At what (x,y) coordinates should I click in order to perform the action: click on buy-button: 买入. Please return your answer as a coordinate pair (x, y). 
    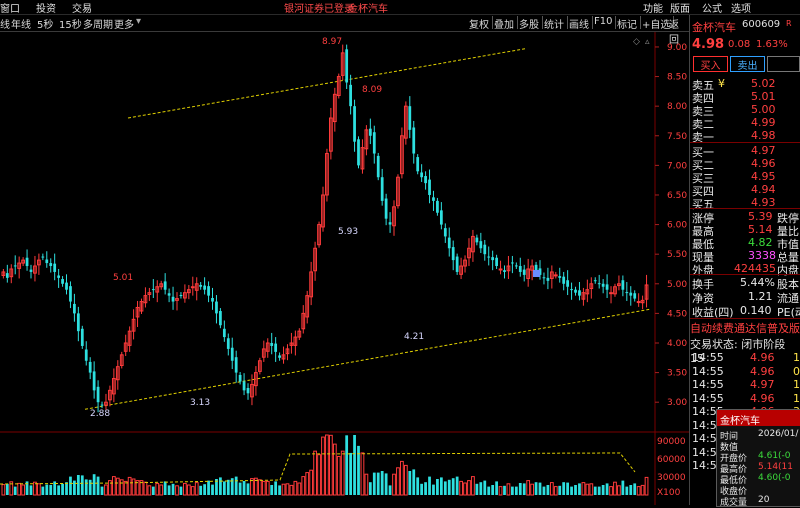
    Looking at the image, I should click on (710, 64).